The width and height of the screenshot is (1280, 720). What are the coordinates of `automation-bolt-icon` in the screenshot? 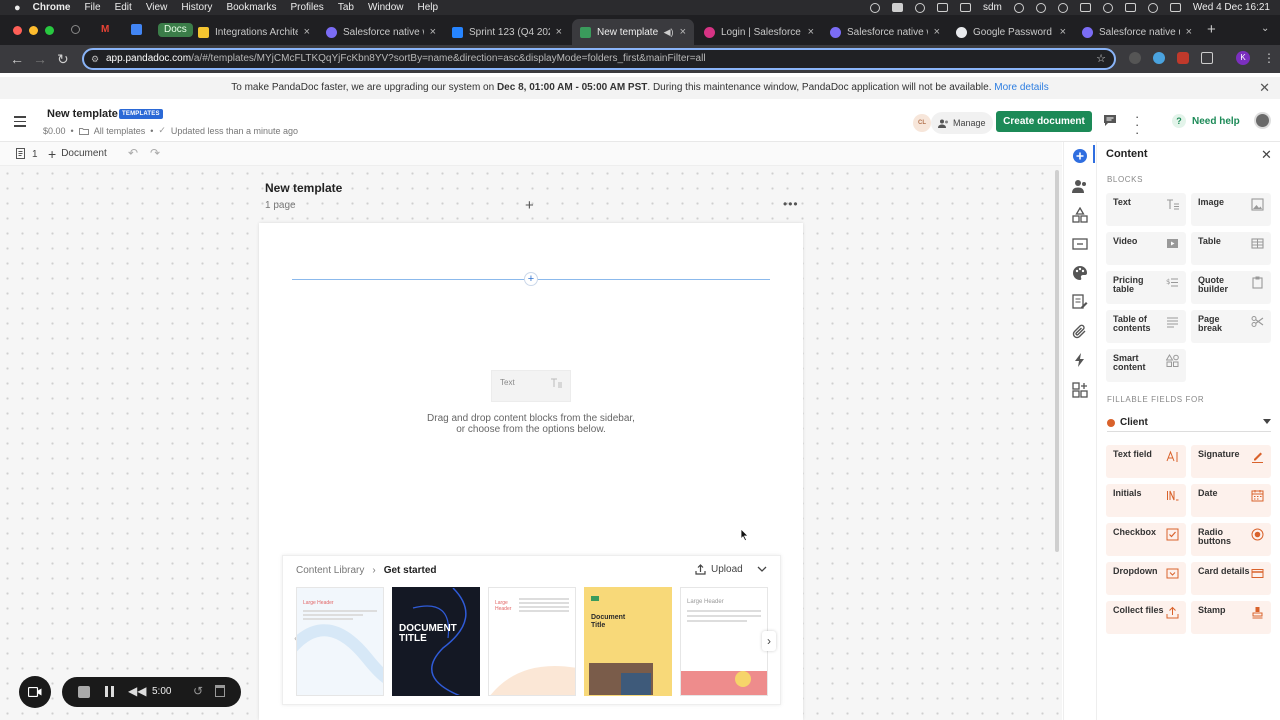 It's located at (1080, 360).